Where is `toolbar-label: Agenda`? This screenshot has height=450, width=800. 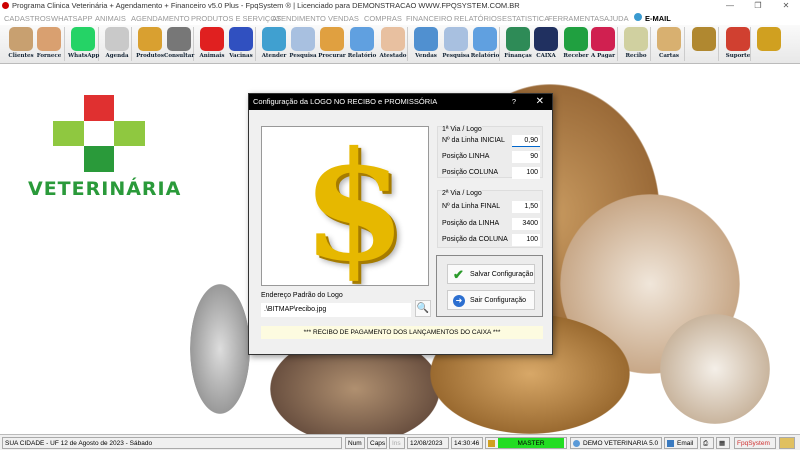 toolbar-label: Agenda is located at coordinates (117, 56).